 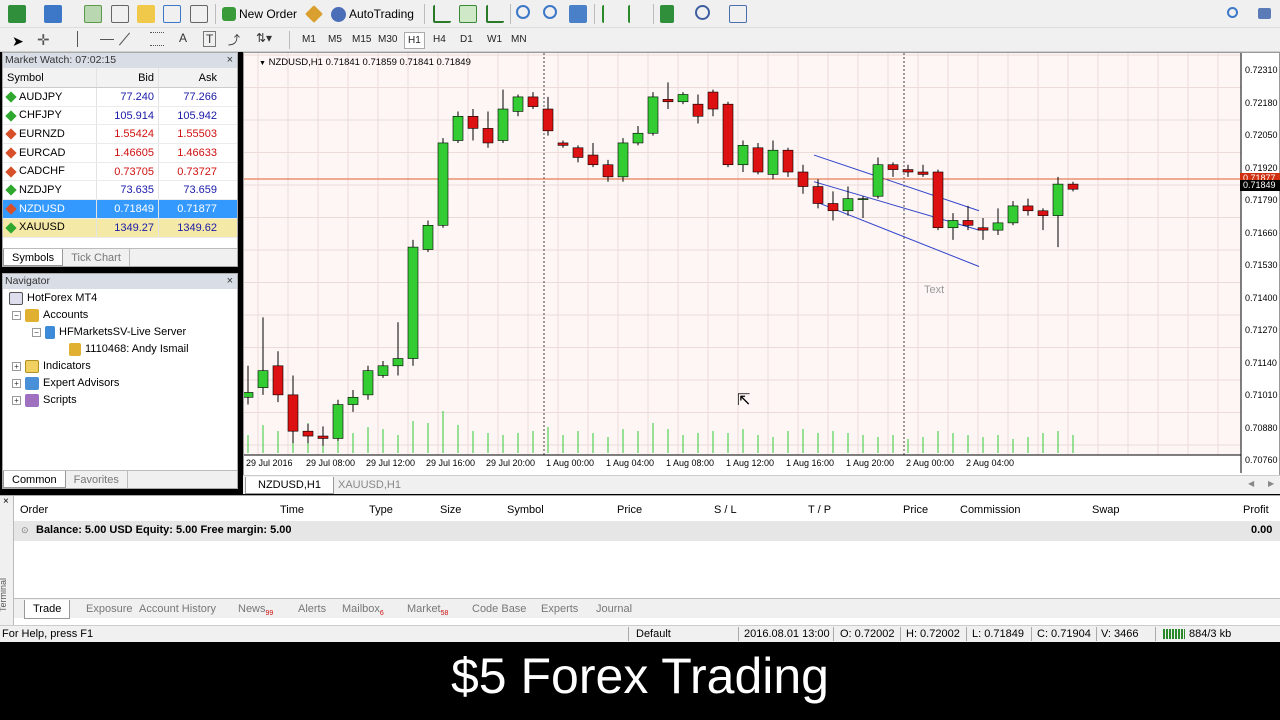 What do you see at coordinates (738, 14) in the screenshot?
I see `templates-icon` at bounding box center [738, 14].